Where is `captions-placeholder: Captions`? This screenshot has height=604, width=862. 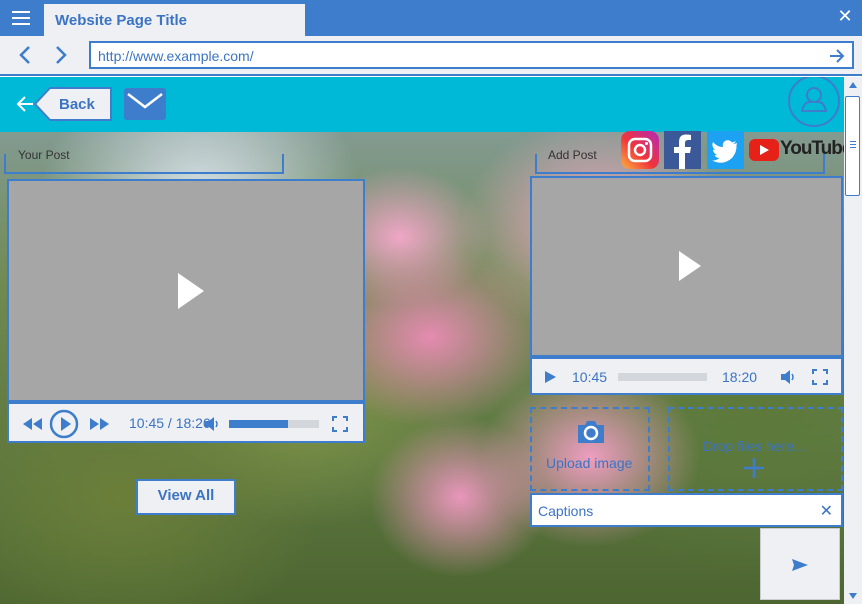
captions-placeholder: Captions is located at coordinates (566, 511).